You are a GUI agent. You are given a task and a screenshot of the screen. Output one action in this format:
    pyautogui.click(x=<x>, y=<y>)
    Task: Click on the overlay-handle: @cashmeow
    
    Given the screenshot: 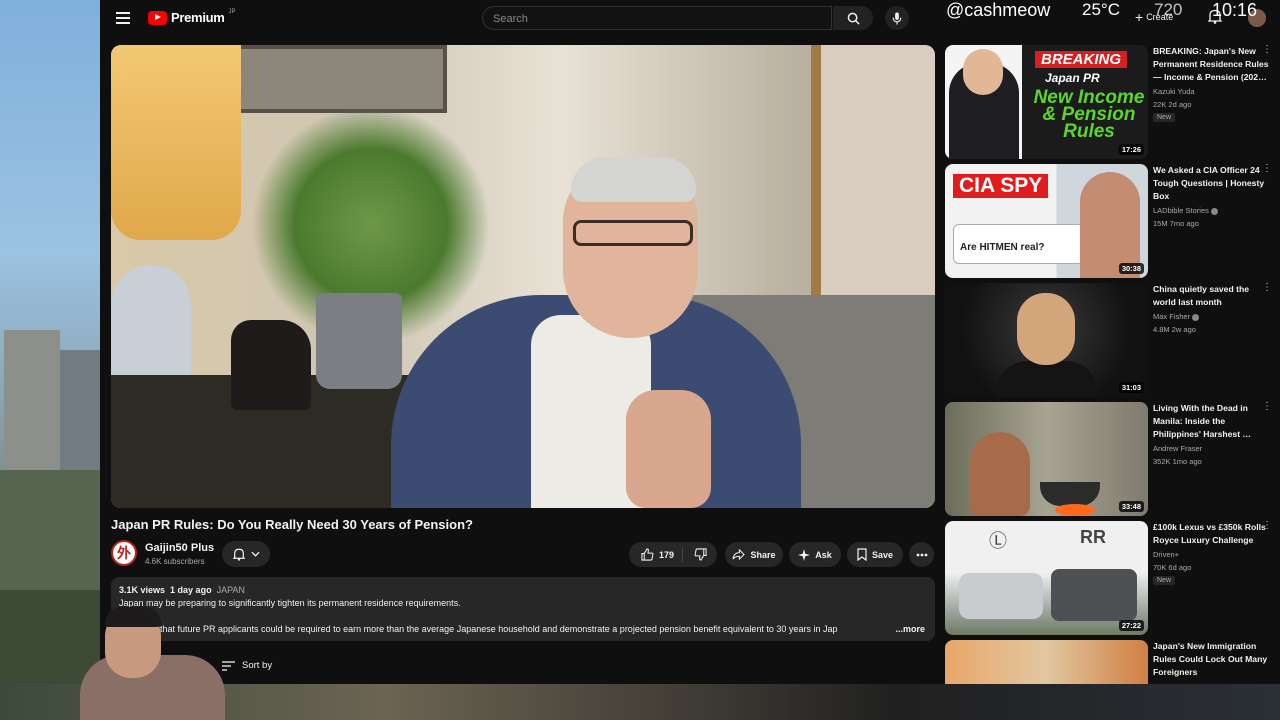 What is the action you would take?
    pyautogui.click(x=998, y=10)
    